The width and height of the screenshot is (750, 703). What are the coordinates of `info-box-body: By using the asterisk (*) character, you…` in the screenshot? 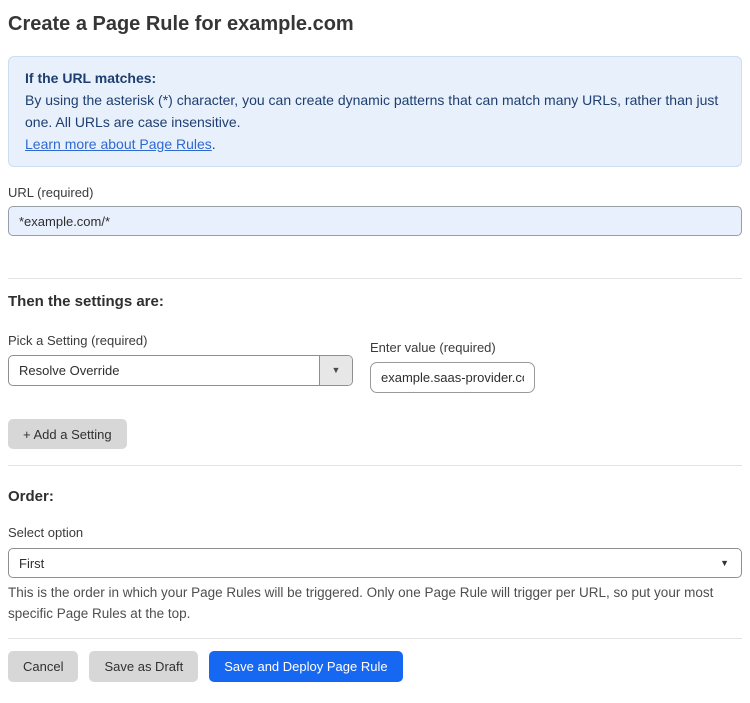 It's located at (372, 111).